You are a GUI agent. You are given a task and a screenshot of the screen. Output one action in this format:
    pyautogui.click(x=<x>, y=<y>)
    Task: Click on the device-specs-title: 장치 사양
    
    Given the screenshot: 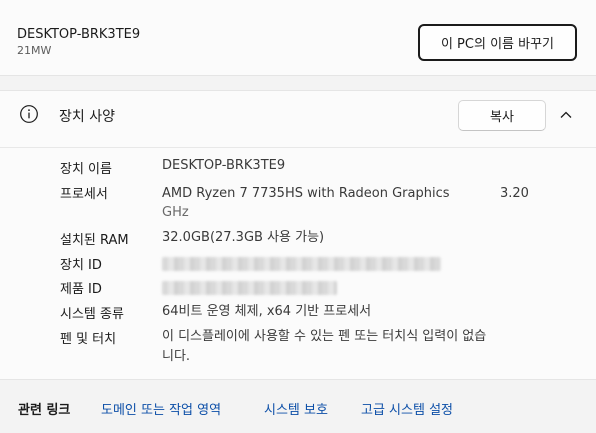 What is the action you would take?
    pyautogui.click(x=87, y=117)
    